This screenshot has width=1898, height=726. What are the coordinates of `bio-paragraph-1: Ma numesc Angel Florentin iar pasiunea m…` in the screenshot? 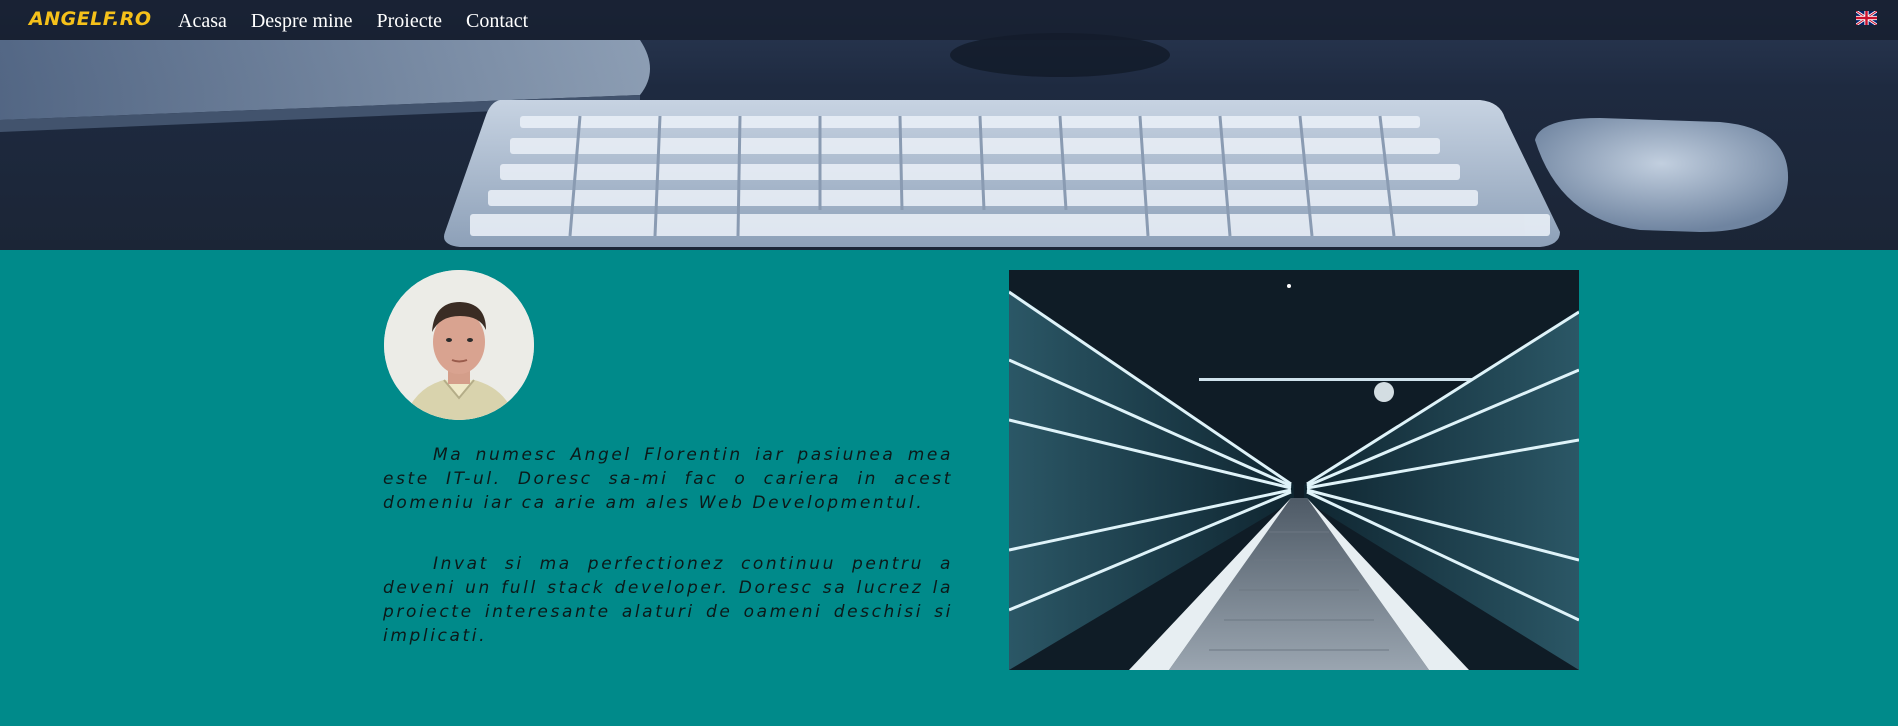 It's located at (668, 479).